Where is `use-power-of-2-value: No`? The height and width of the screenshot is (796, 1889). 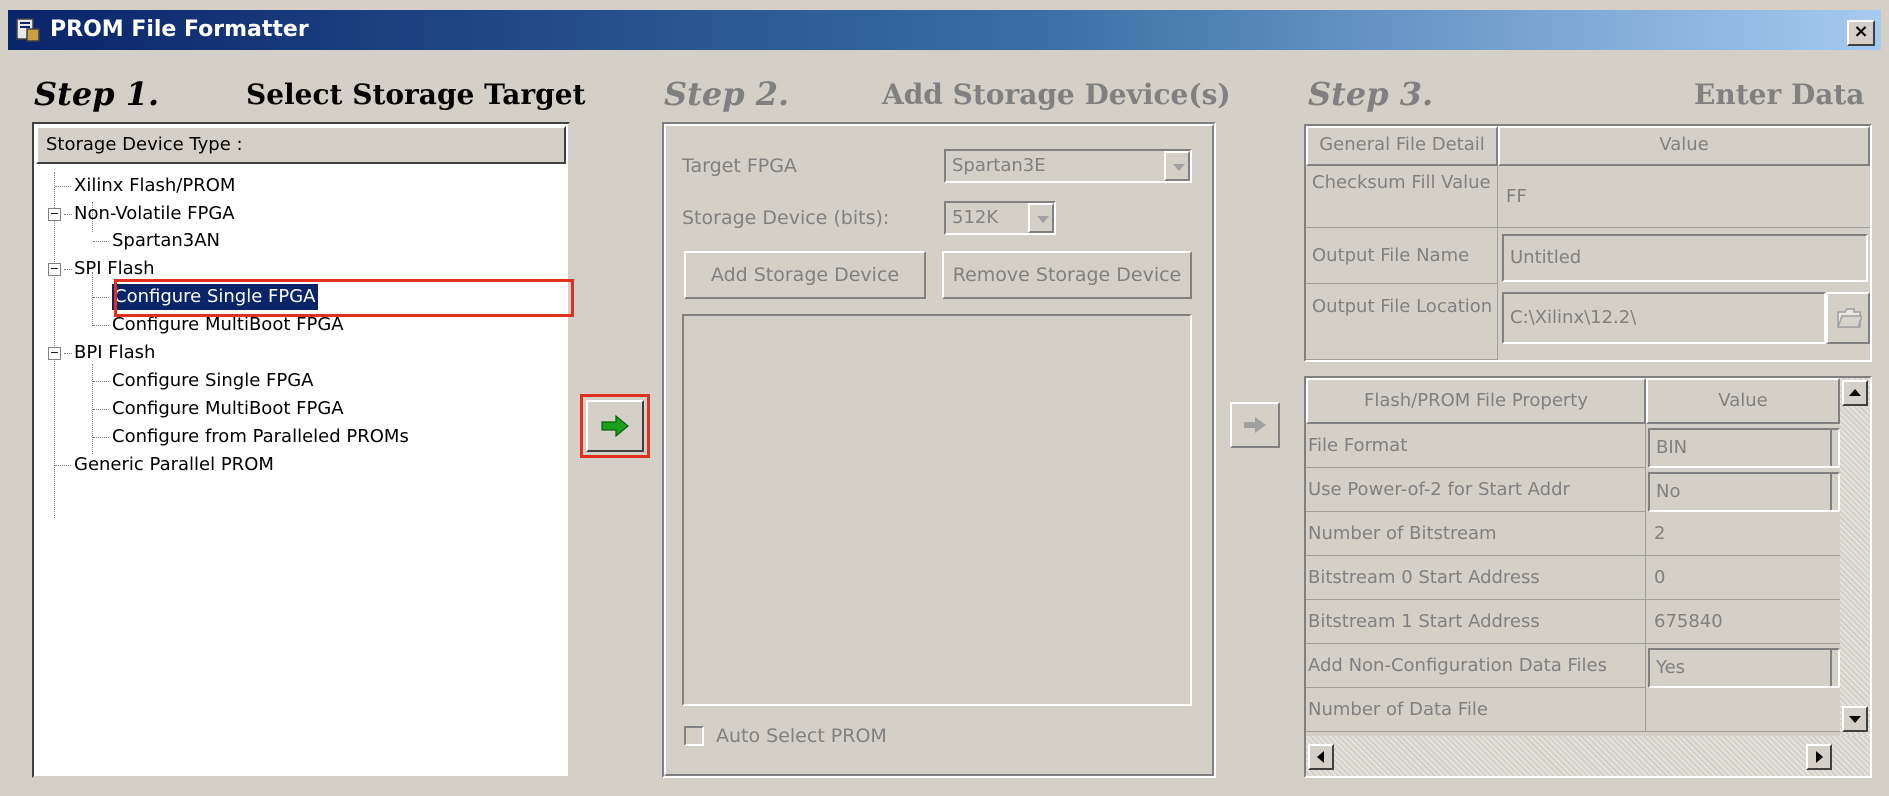 use-power-of-2-value: No is located at coordinates (1668, 491).